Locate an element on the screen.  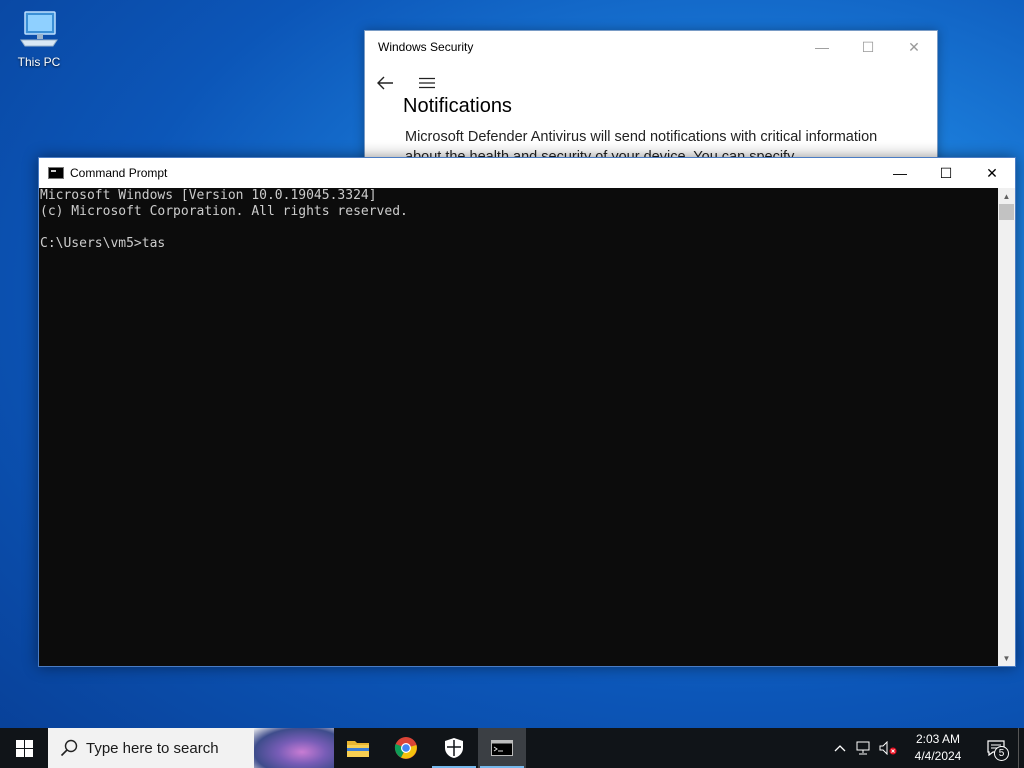
system-tray: 2:03 AM 4/4/2024 5 is located at coordinates (926, 748).